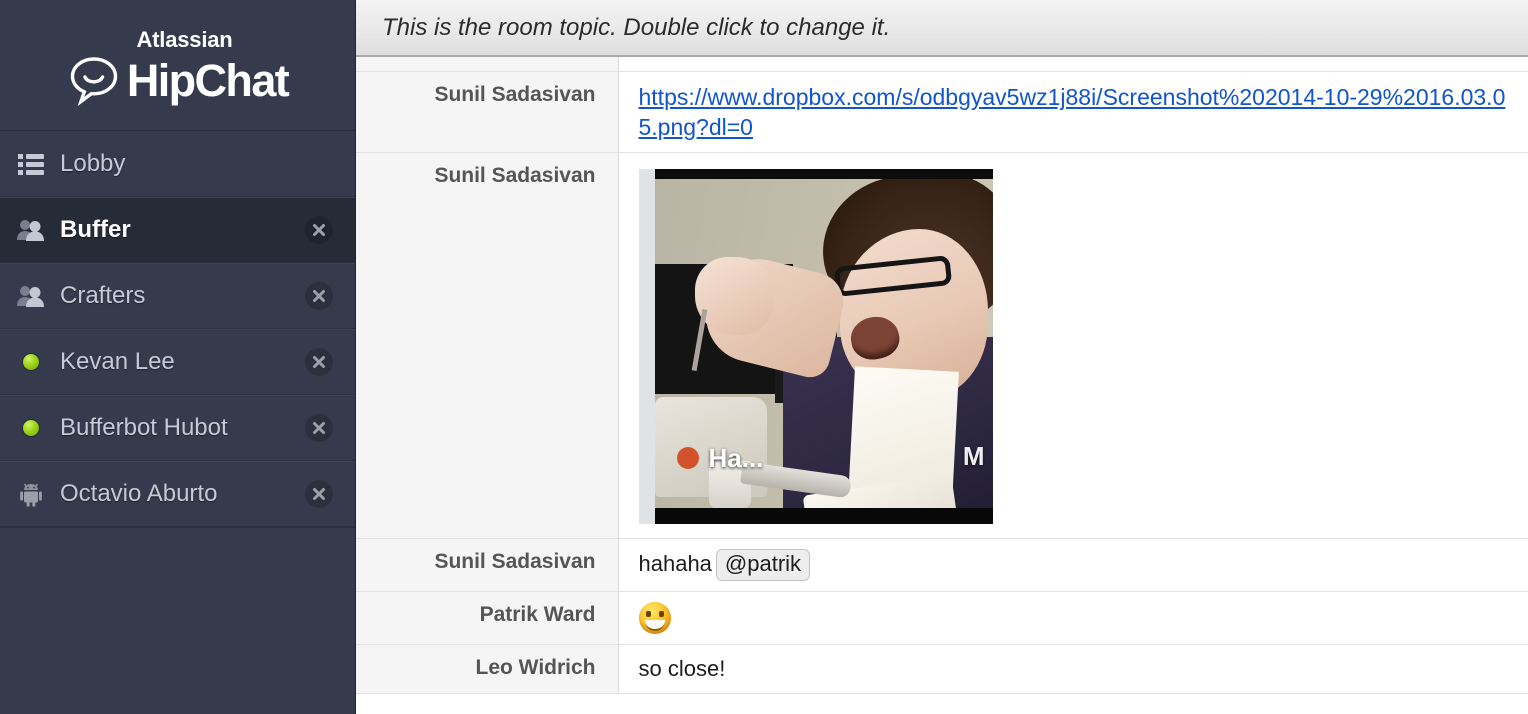  Describe the element at coordinates (31, 164) in the screenshot. I see `list-icon` at that location.